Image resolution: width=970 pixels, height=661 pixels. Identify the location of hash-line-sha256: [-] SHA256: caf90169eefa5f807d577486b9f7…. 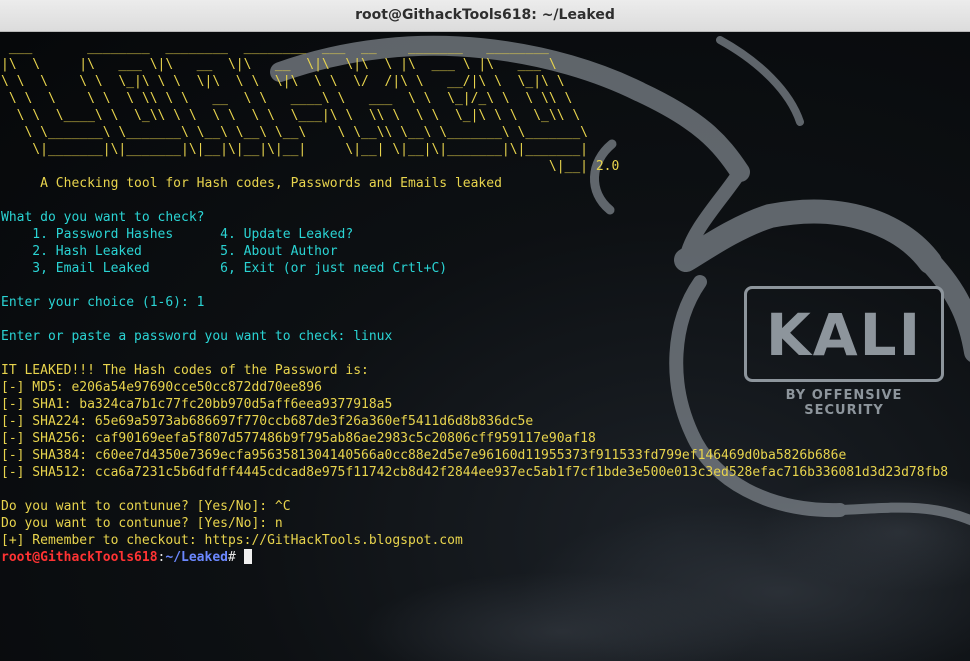
(298, 438).